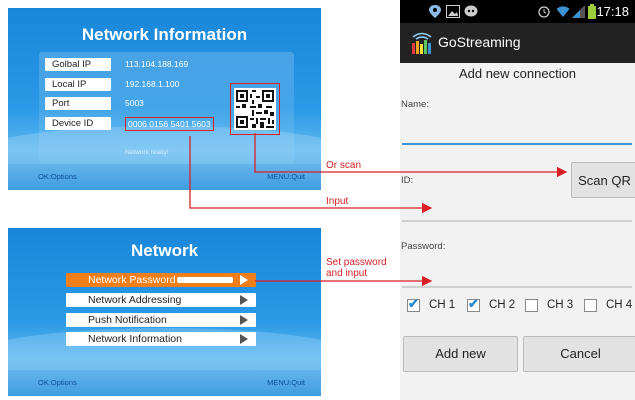  Describe the element at coordinates (411, 155) in the screenshot. I see `or-scan-arrow` at that location.